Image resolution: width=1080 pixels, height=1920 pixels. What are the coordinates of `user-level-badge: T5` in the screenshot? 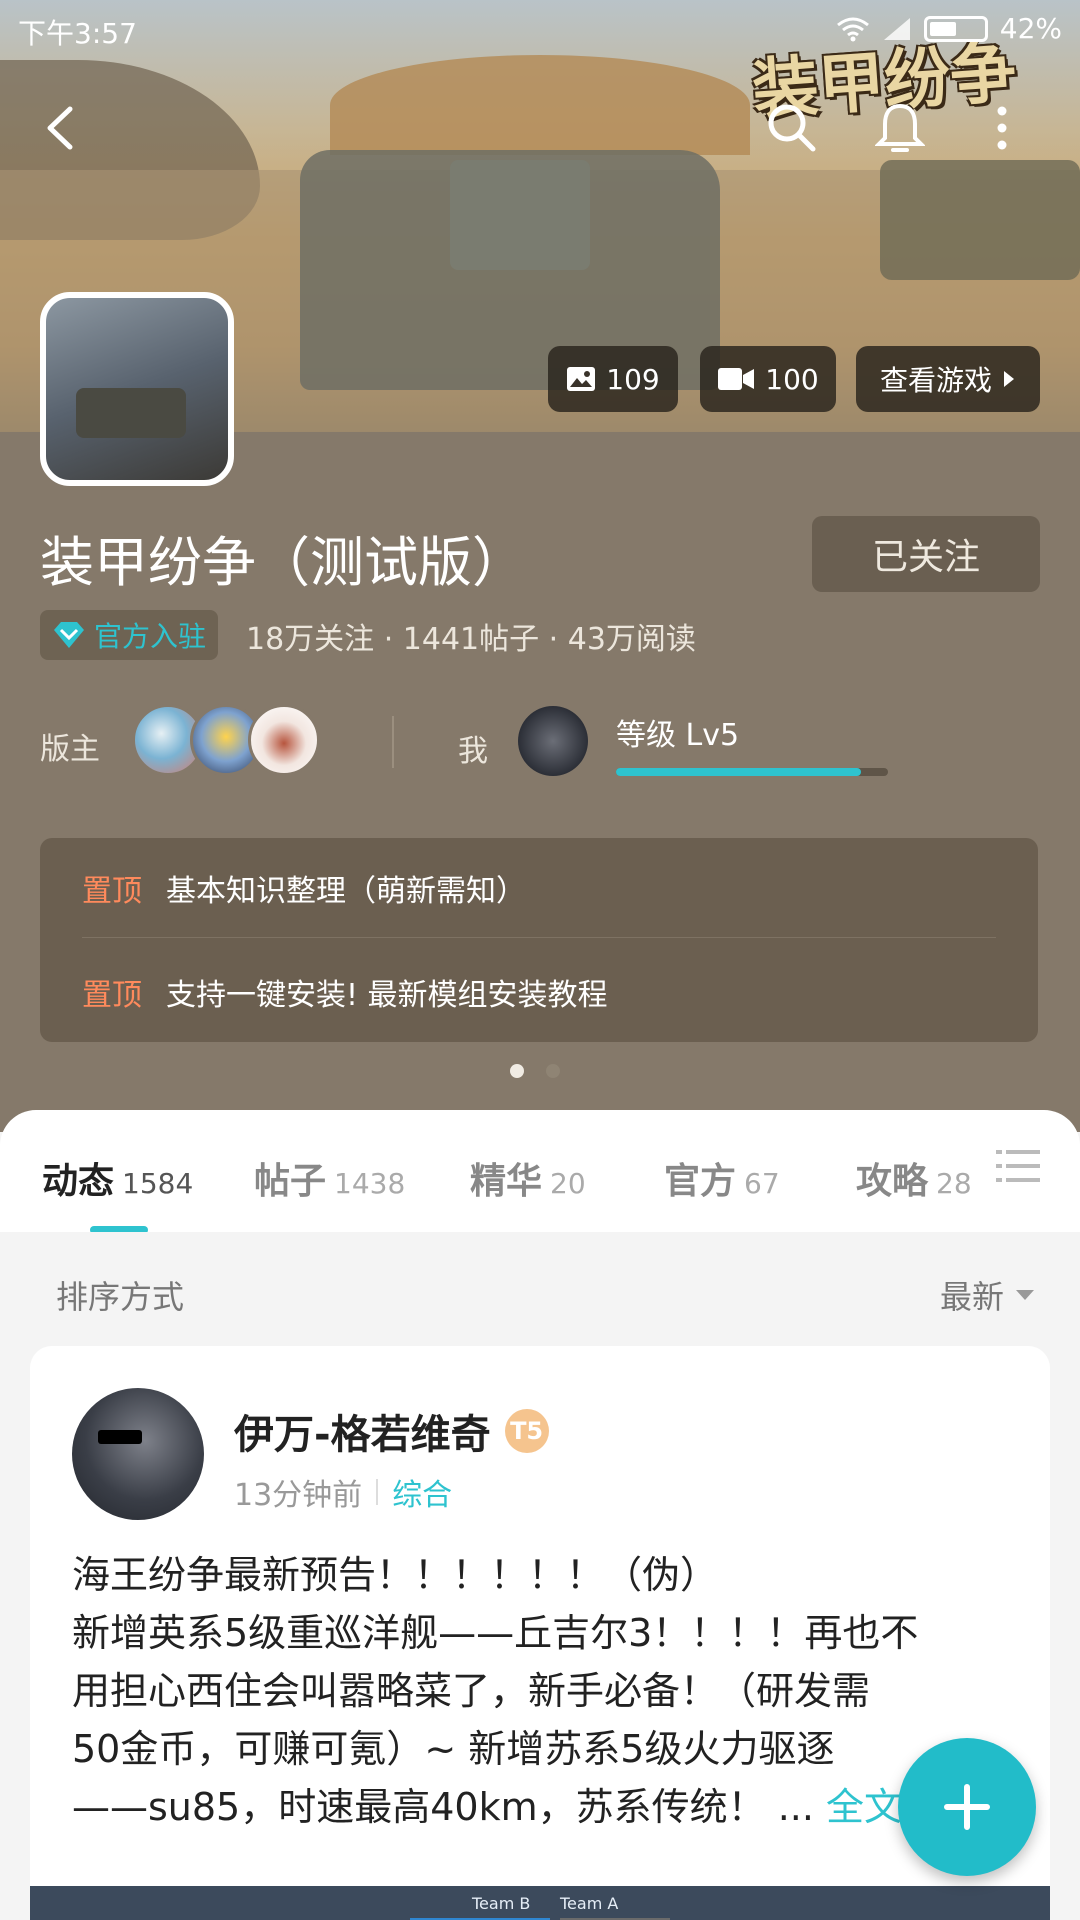 It's located at (526, 1431).